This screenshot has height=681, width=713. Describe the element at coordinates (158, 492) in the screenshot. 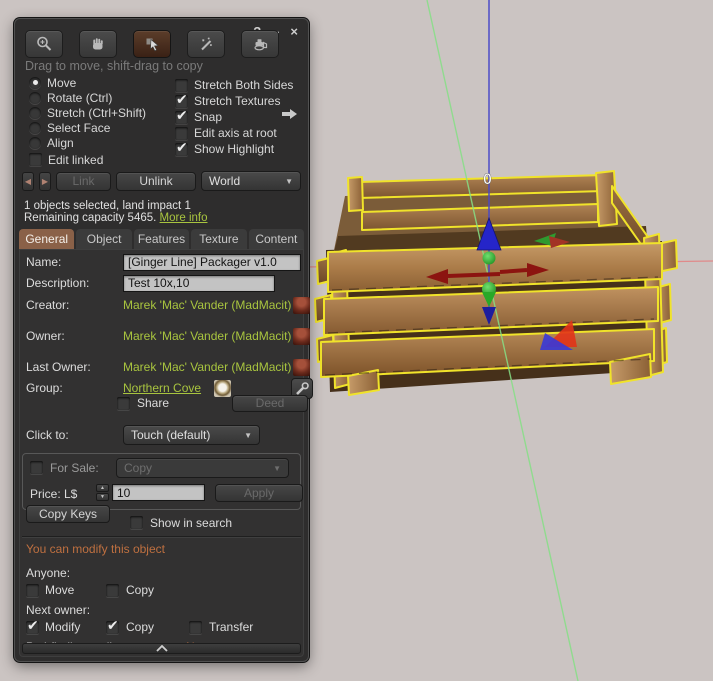

I see `price-input` at that location.